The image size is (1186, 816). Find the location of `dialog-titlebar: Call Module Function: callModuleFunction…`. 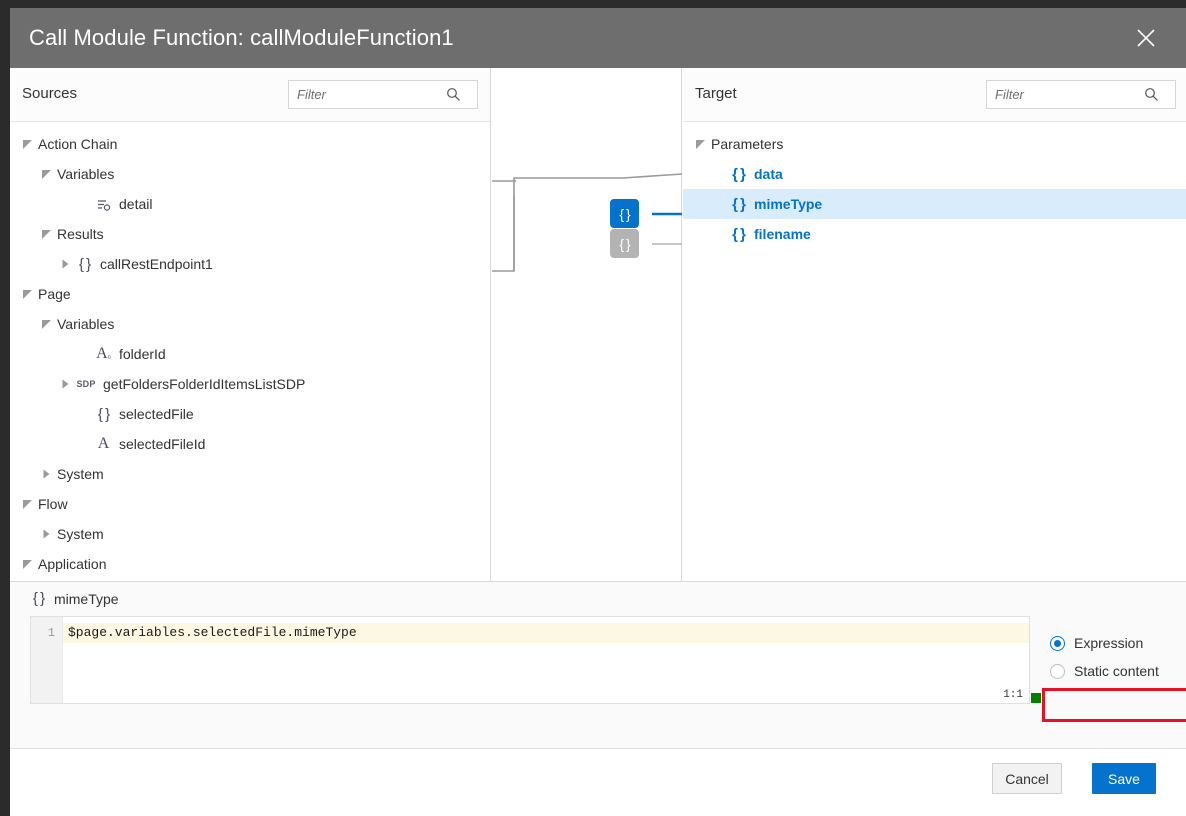

dialog-titlebar: Call Module Function: callModuleFunction… is located at coordinates (598, 38).